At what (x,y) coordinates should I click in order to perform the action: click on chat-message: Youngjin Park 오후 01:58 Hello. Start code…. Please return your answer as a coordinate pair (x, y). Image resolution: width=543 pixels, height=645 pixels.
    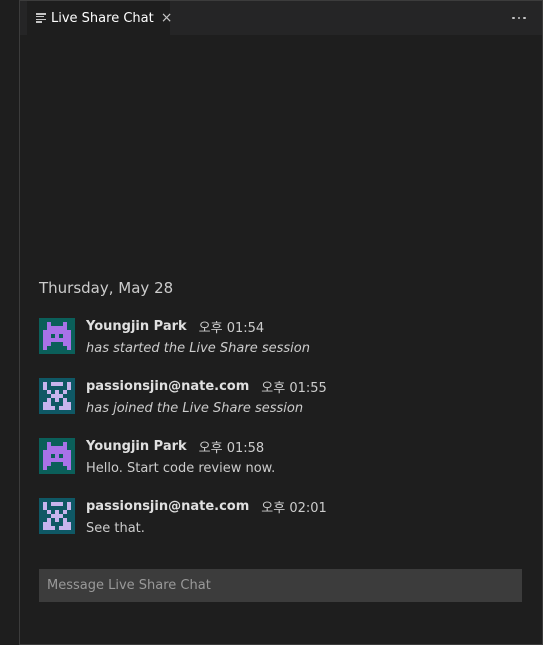
    Looking at the image, I should click on (280, 466).